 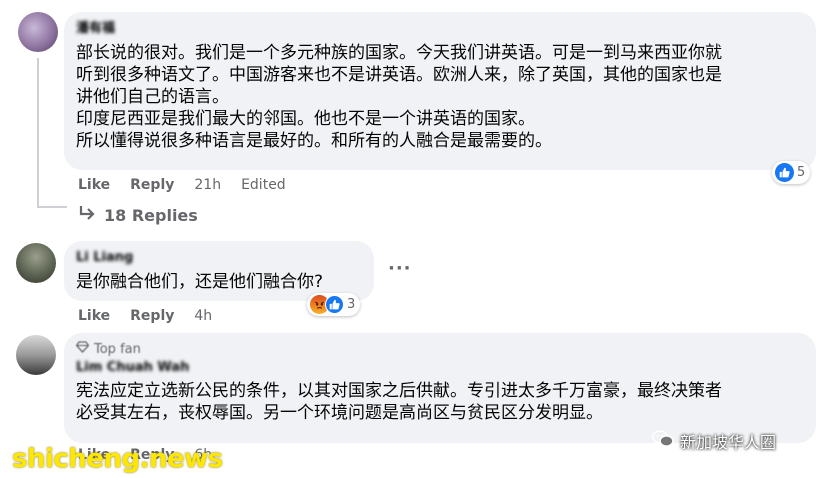 What do you see at coordinates (399, 53) in the screenshot?
I see `comment-line: 部长说的很对。我们是一个多元种族的国家。今天我们讲英语。可是一到马来西亚你就` at bounding box center [399, 53].